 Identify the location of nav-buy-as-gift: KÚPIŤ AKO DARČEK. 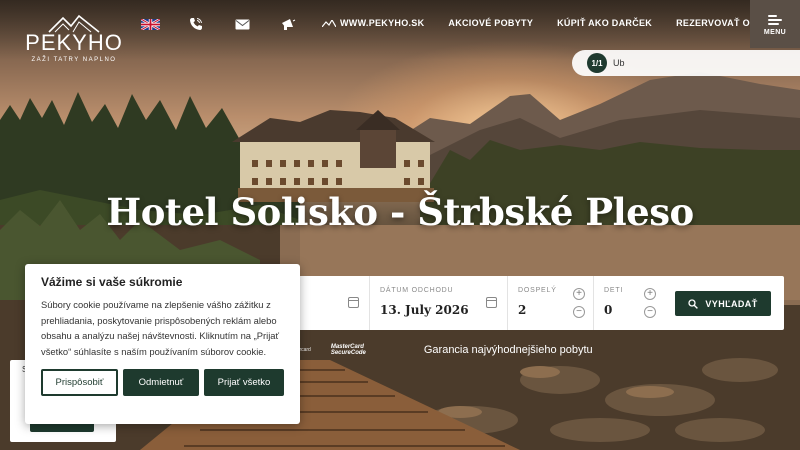
(604, 23).